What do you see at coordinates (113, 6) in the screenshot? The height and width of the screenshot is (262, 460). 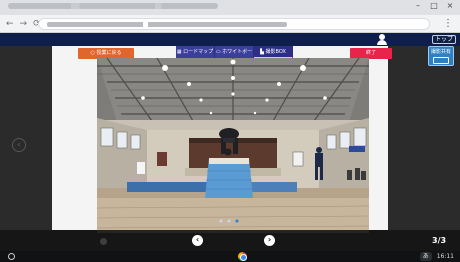 I see `browser-tab-title-blurred` at bounding box center [113, 6].